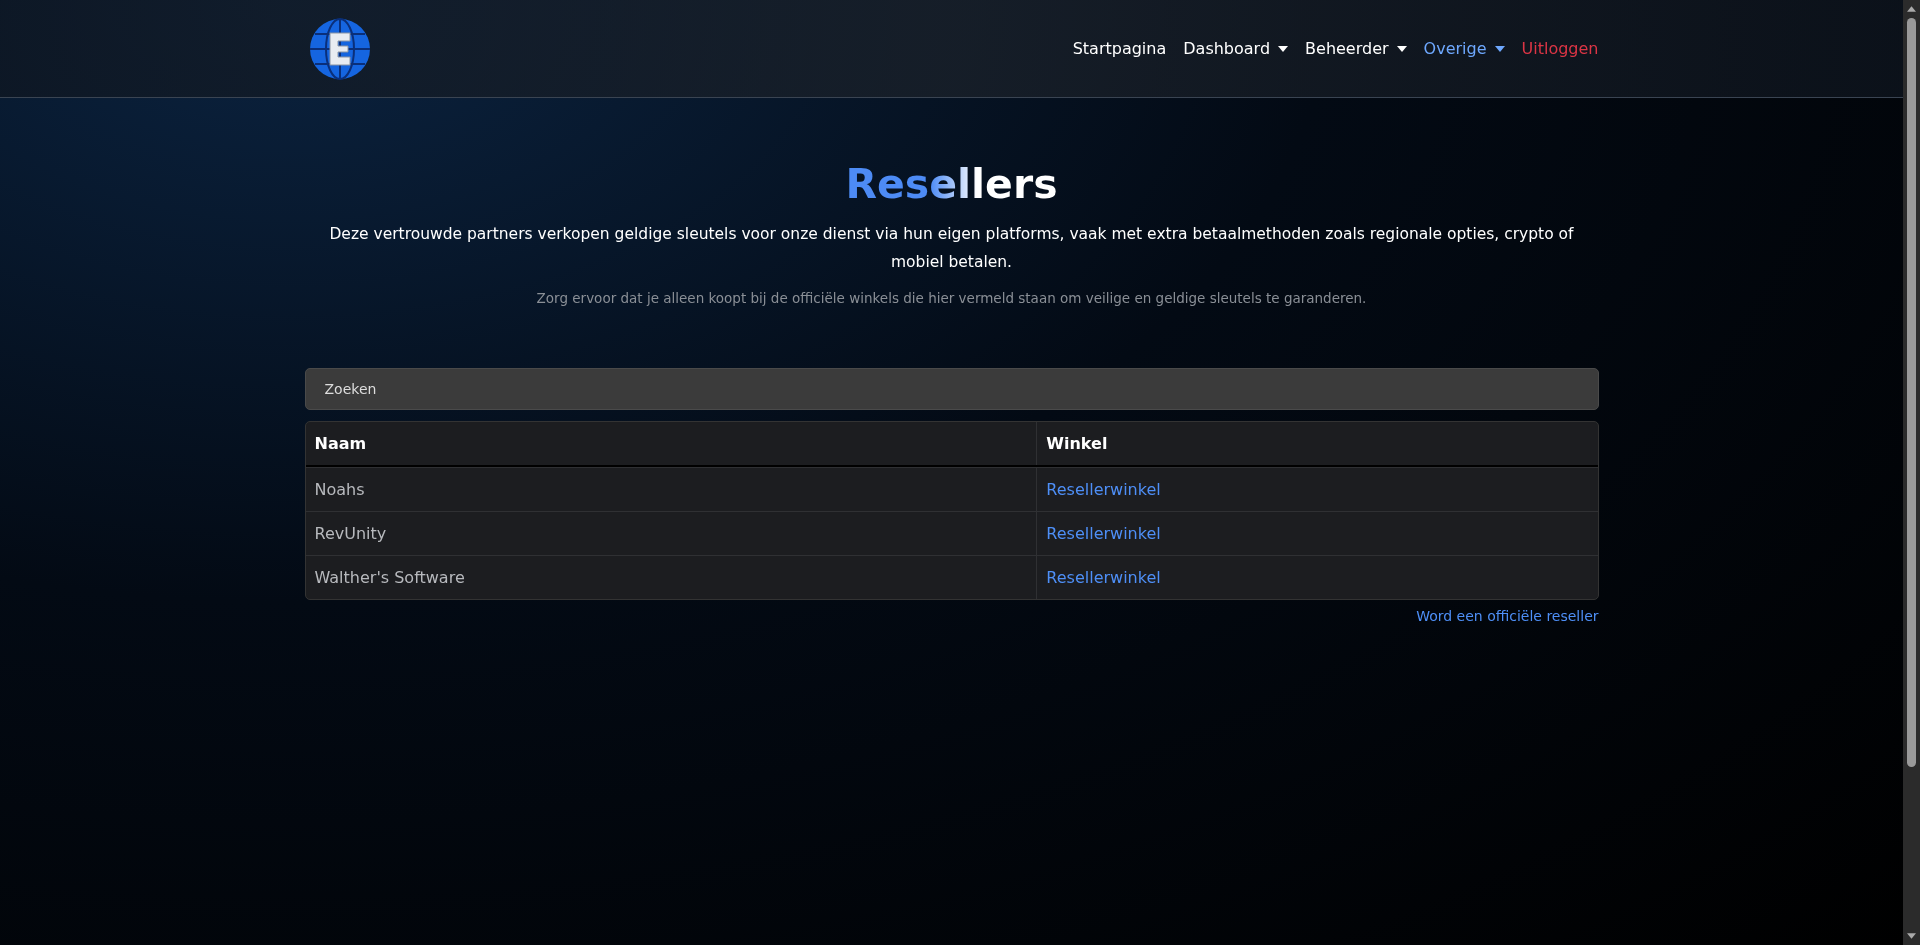 This screenshot has width=1920, height=945. Describe the element at coordinates (951, 248) in the screenshot. I see `intro-text: Deze vertrouwde partners verkopen geldige sleutels voor onze dienst via hun eigen platforms, vaak met extra betaalmethoden zoals regionale opties, crypto of mobiel betalen.` at that location.